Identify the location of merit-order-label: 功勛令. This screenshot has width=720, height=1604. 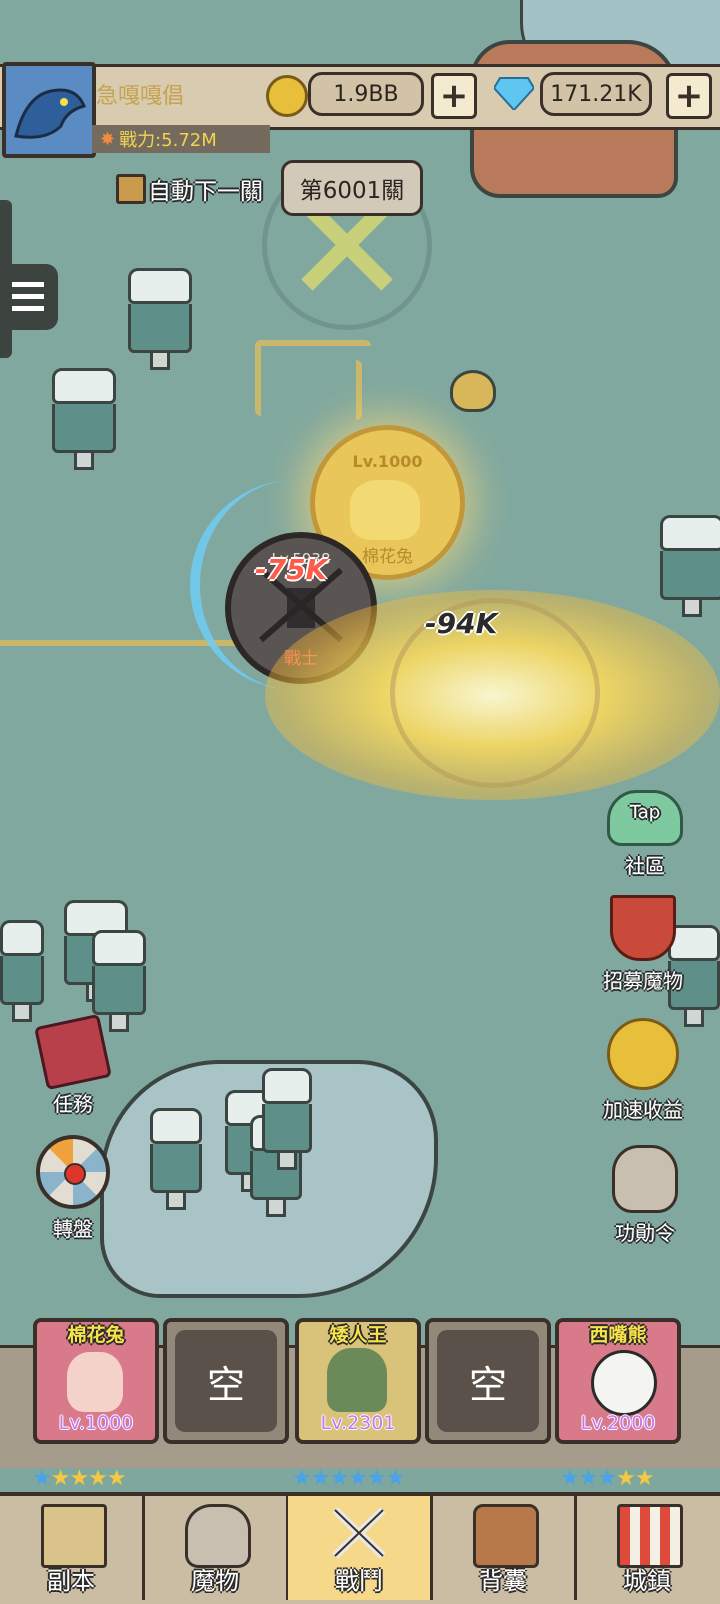
(645, 1233).